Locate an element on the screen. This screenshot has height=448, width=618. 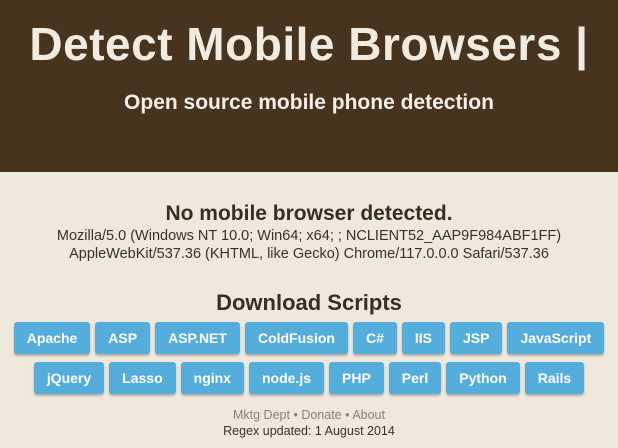
download-python-button: Python is located at coordinates (483, 378).